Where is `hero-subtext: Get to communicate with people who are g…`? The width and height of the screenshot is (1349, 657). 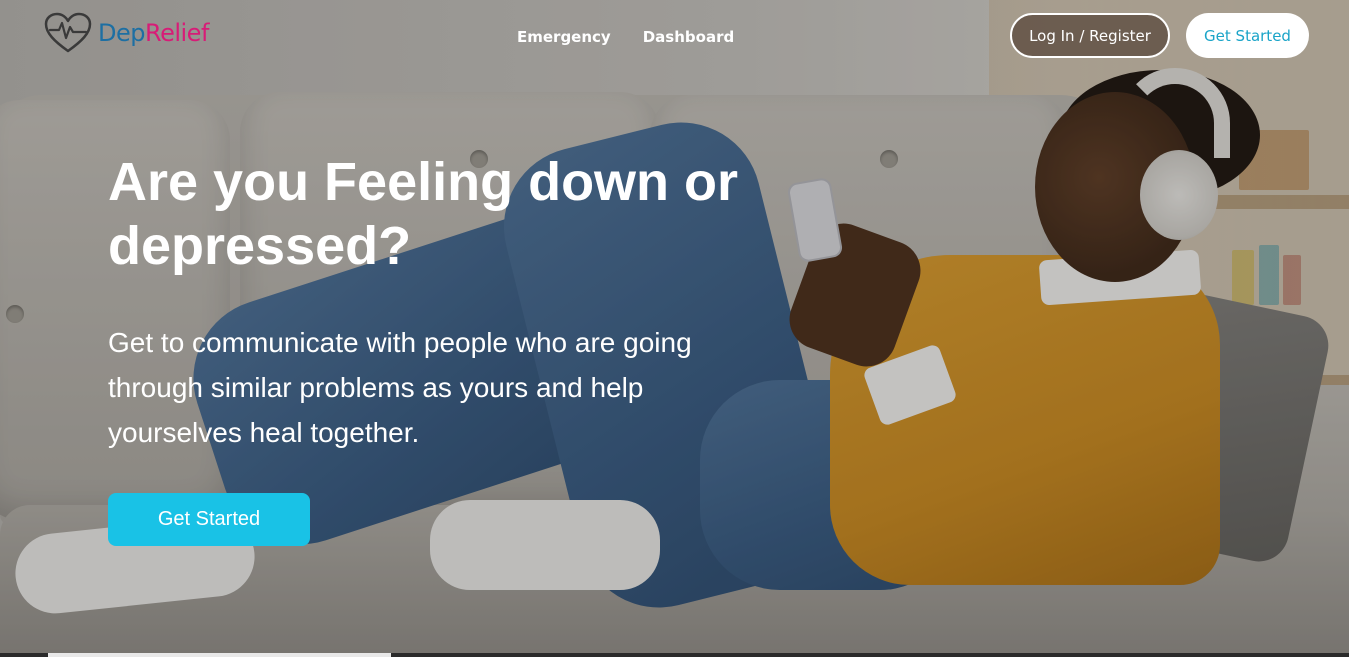
hero-subtext: Get to communicate with people who are g… is located at coordinates (400, 387).